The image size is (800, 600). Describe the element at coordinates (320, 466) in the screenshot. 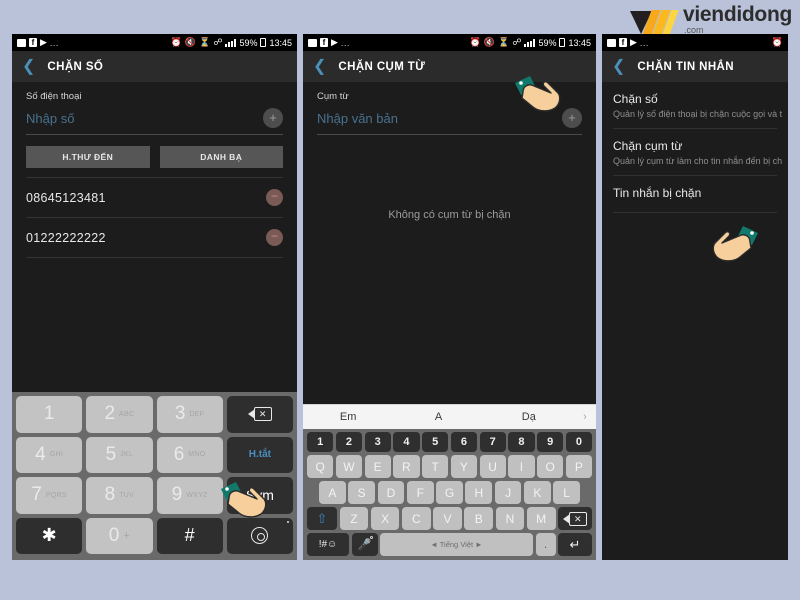

I see `key-q: Q` at that location.